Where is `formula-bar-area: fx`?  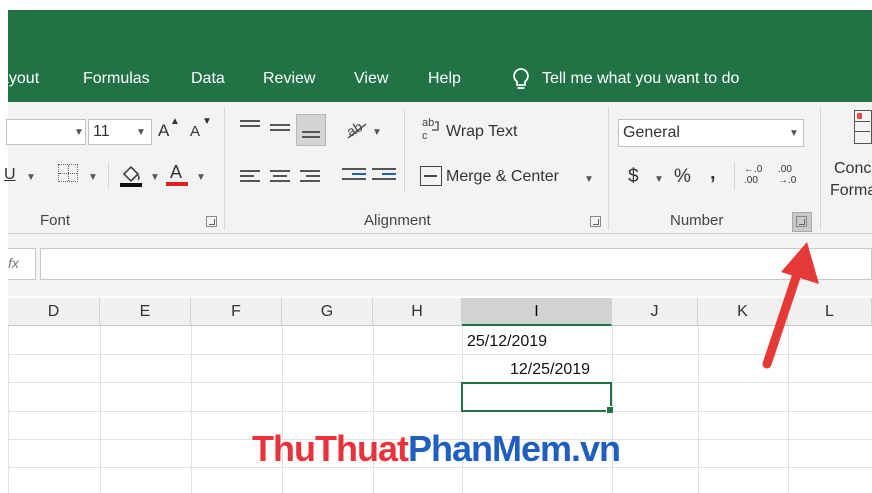
formula-bar-area: fx is located at coordinates (440, 265).